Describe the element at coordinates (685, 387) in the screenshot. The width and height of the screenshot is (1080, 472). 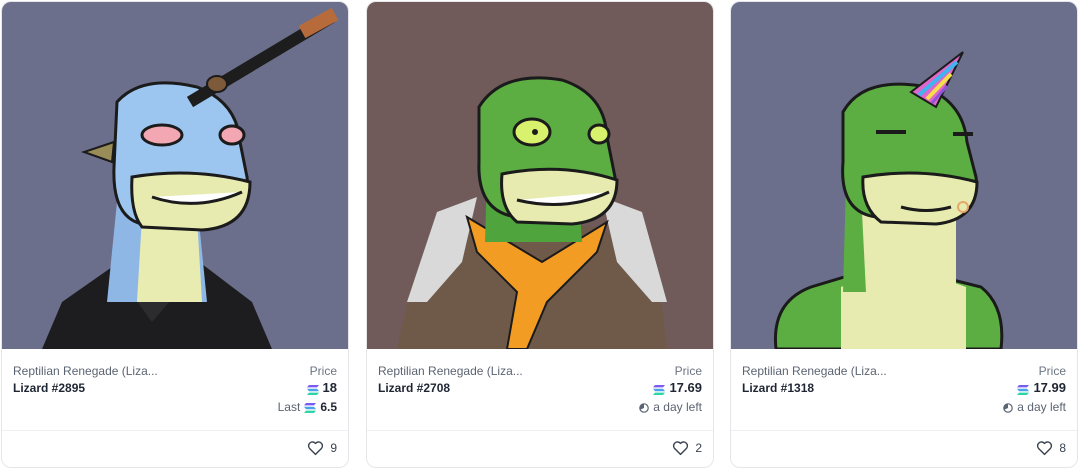
I see `price-amount: 17.69` at that location.